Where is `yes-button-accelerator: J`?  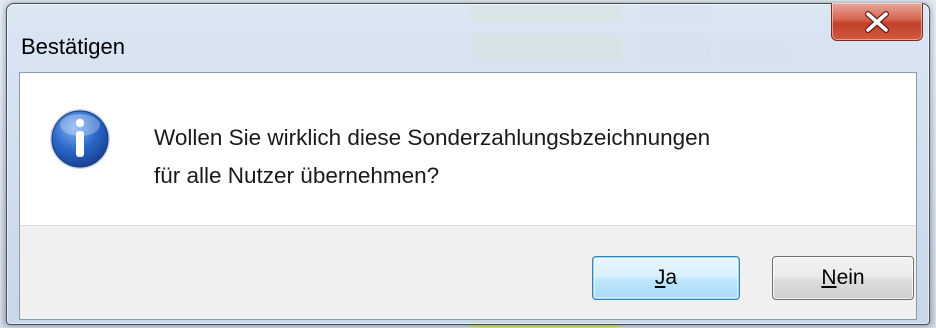
yes-button-accelerator: J is located at coordinates (660, 277).